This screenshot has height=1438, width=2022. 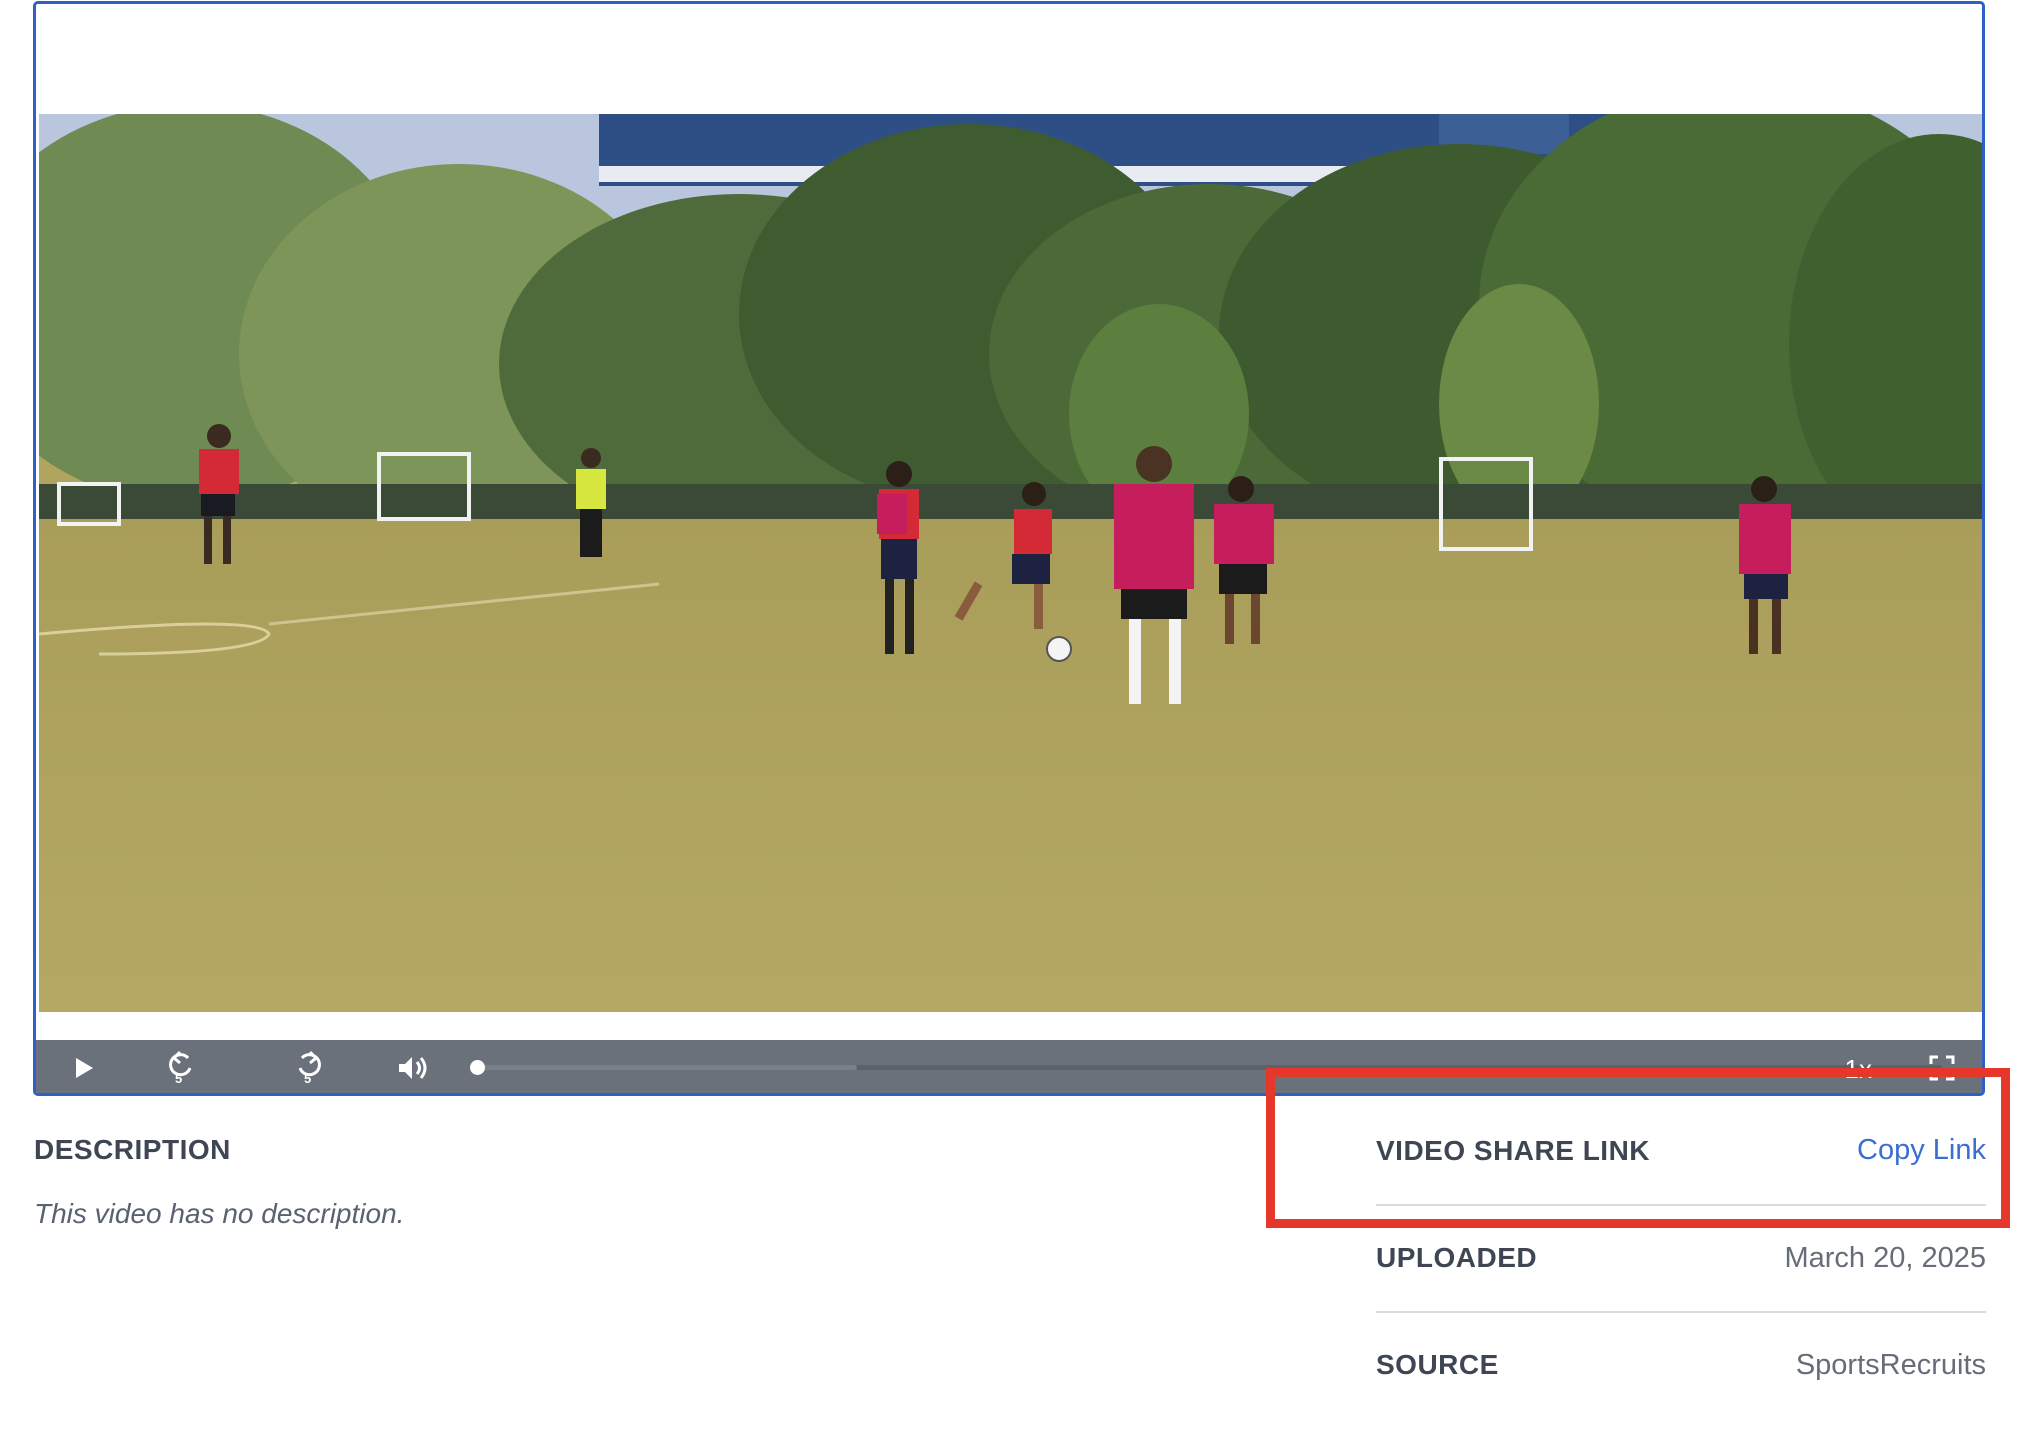 I want to click on playback-speed: 1x, so click(x=1858, y=1069).